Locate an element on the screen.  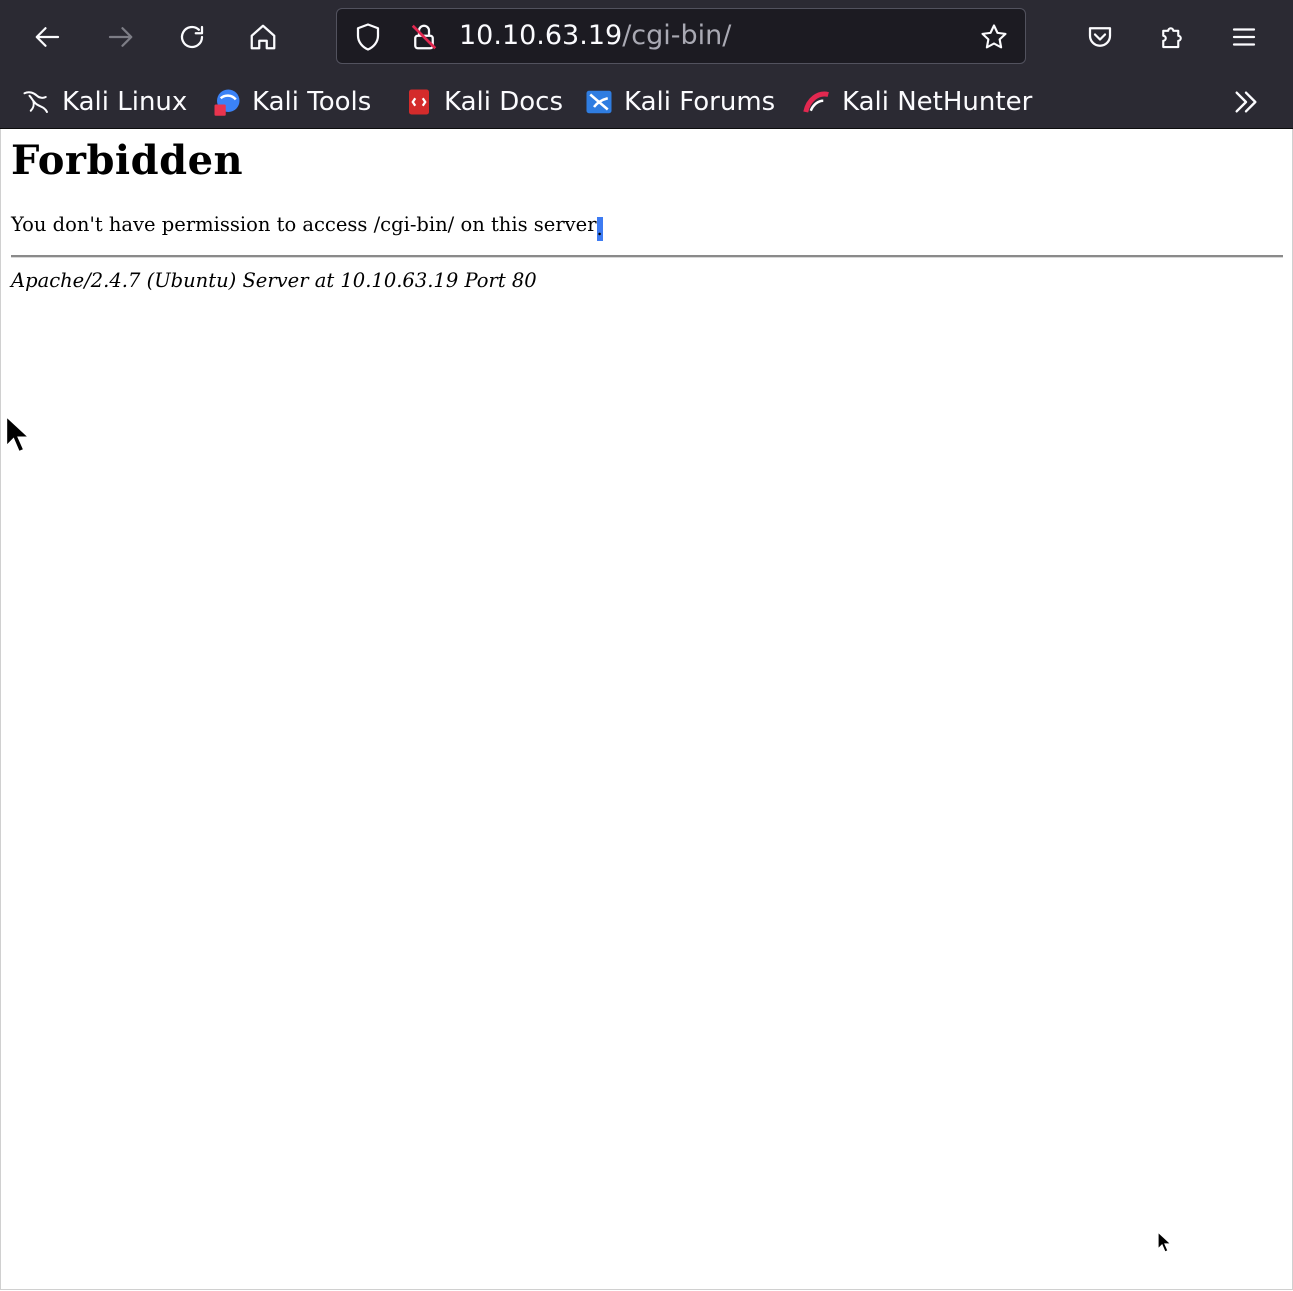
bookmark-kali-tools: Kali Tools is located at coordinates (291, 102).